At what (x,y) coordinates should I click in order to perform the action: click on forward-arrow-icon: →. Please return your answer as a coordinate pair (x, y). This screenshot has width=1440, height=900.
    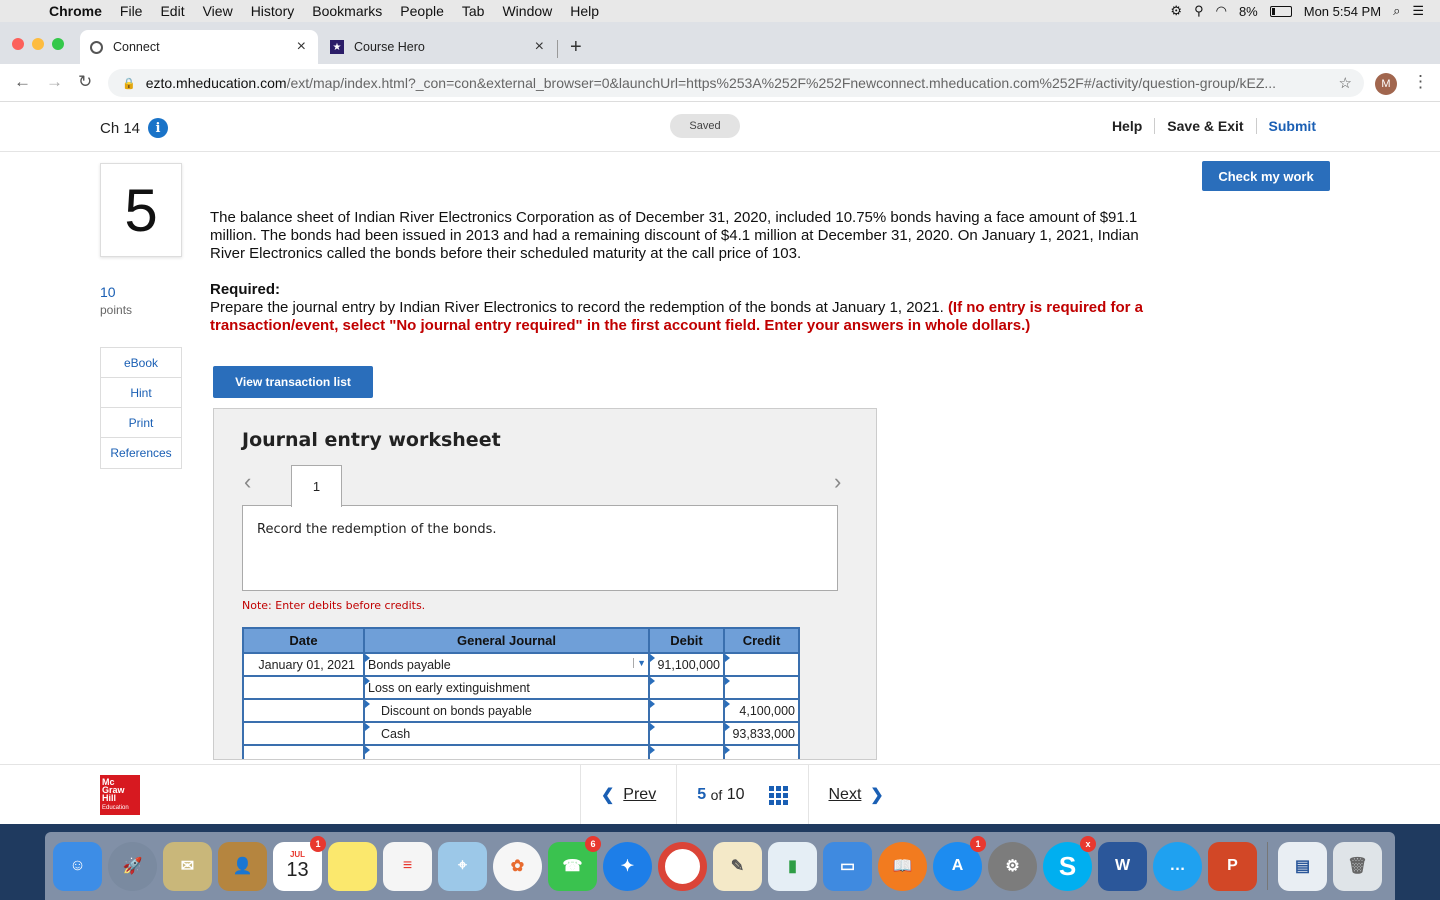
    Looking at the image, I should click on (54, 82).